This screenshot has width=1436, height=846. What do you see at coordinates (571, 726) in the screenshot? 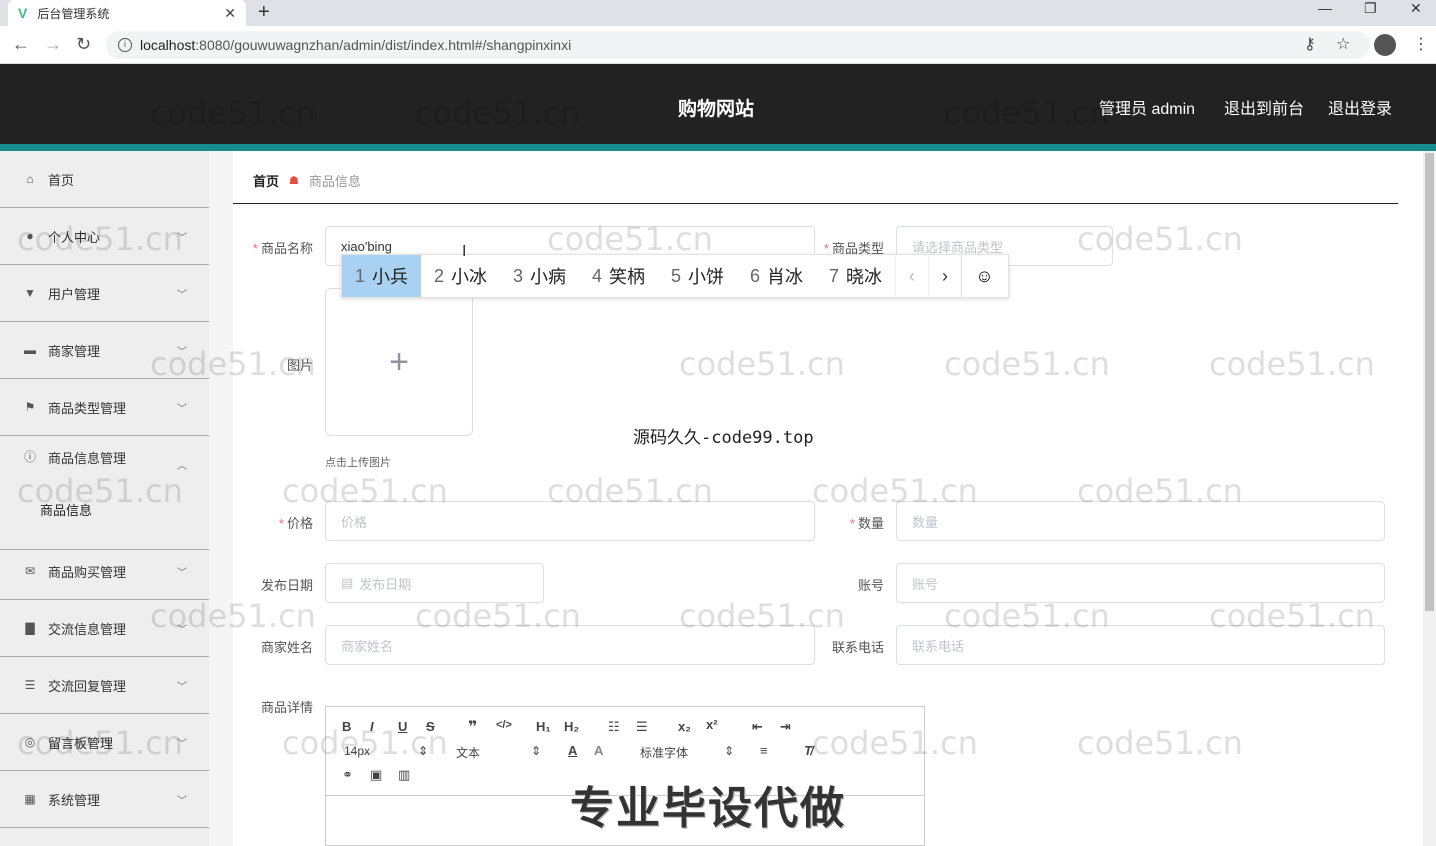
I see `h2-icon: H₂` at bounding box center [571, 726].